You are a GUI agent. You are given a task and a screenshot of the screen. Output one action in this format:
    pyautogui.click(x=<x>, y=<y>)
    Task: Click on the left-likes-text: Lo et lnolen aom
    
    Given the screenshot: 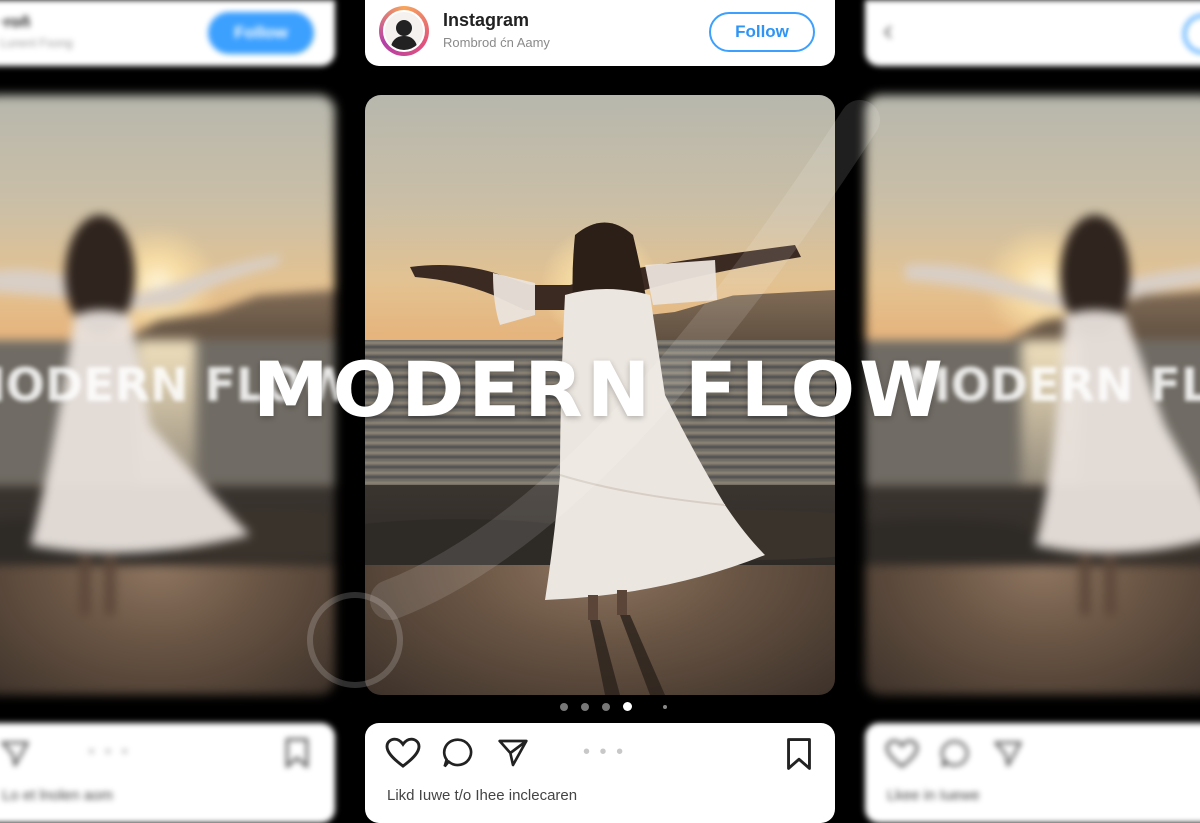 What is the action you would take?
    pyautogui.click(x=57, y=795)
    